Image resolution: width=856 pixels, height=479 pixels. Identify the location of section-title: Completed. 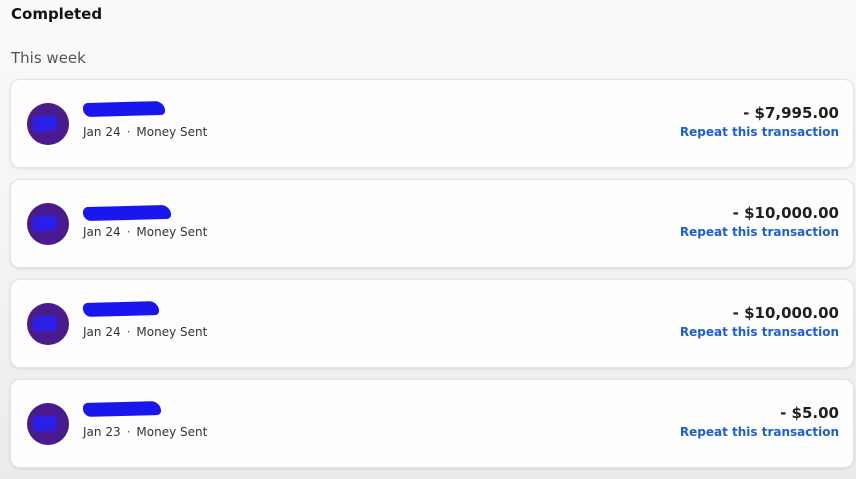
(57, 14).